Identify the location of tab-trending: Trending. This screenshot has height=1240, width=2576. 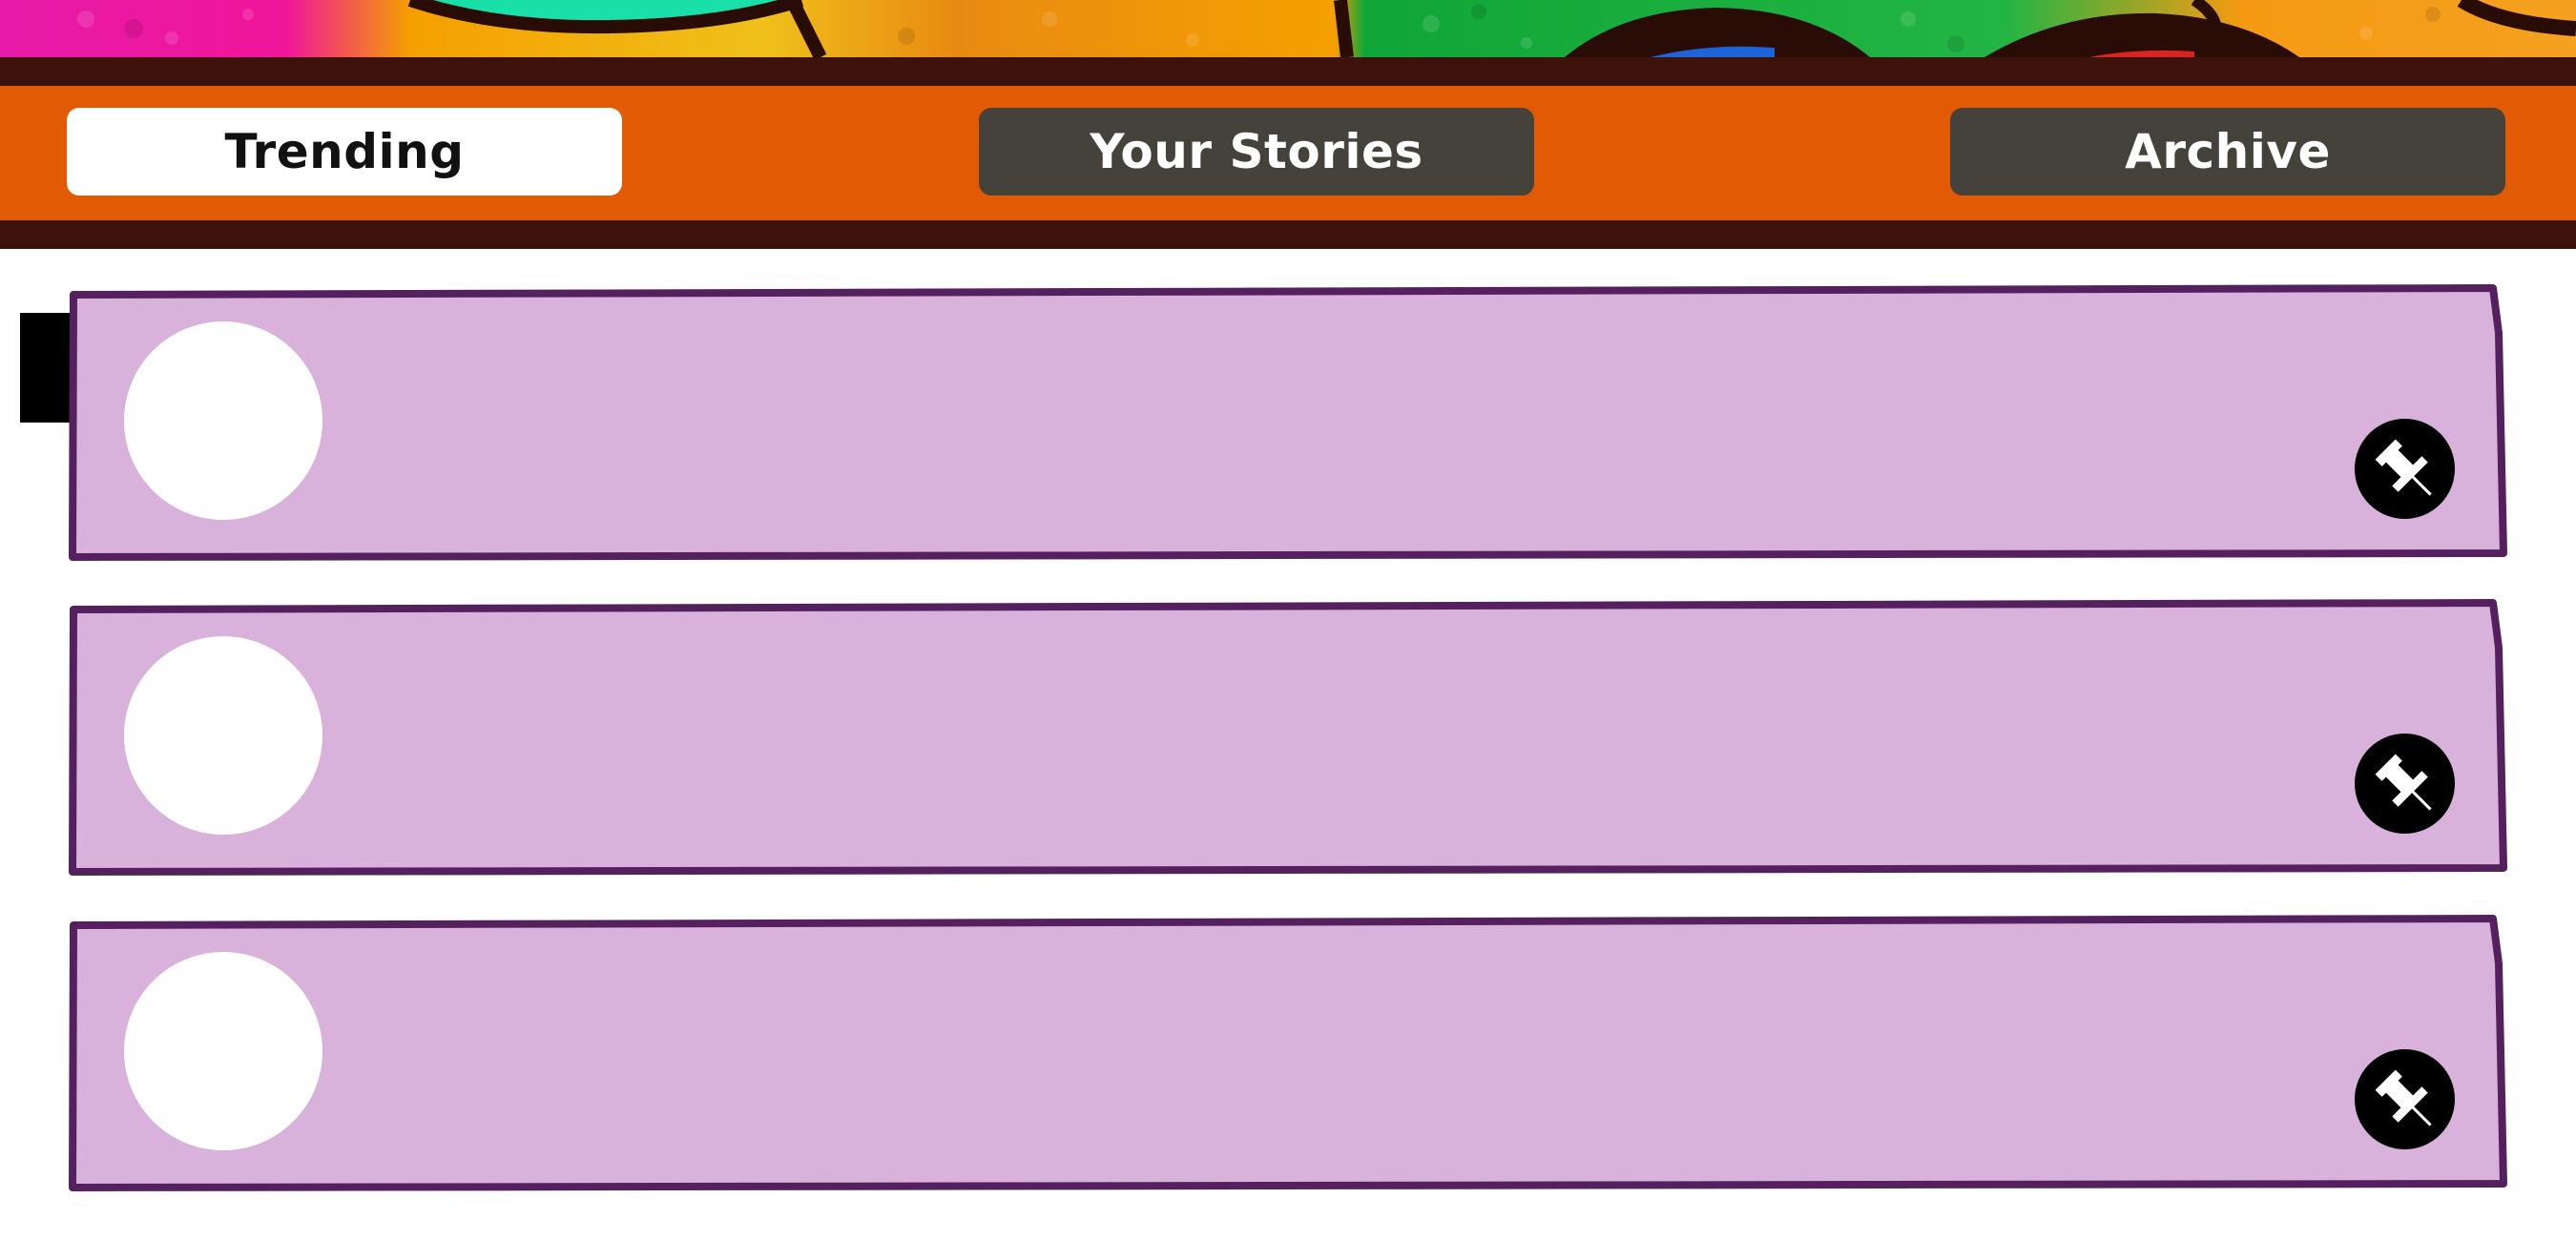
(344, 152).